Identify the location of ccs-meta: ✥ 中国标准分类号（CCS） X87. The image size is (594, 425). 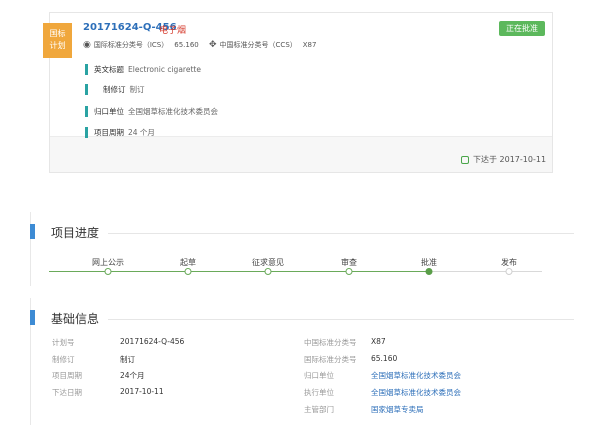
(262, 45).